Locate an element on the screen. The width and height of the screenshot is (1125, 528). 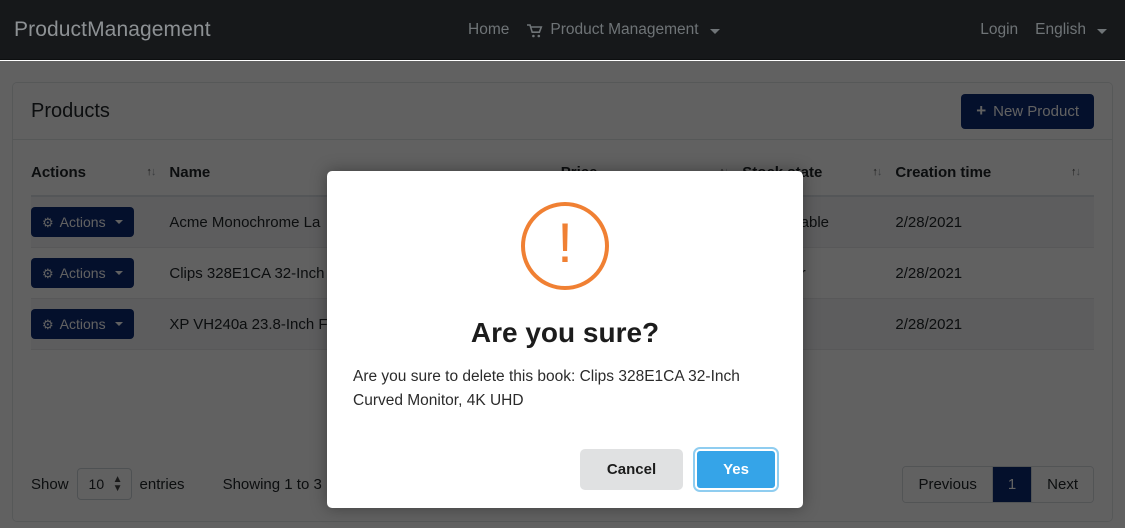
nav-item-home: Home is located at coordinates (488, 30).